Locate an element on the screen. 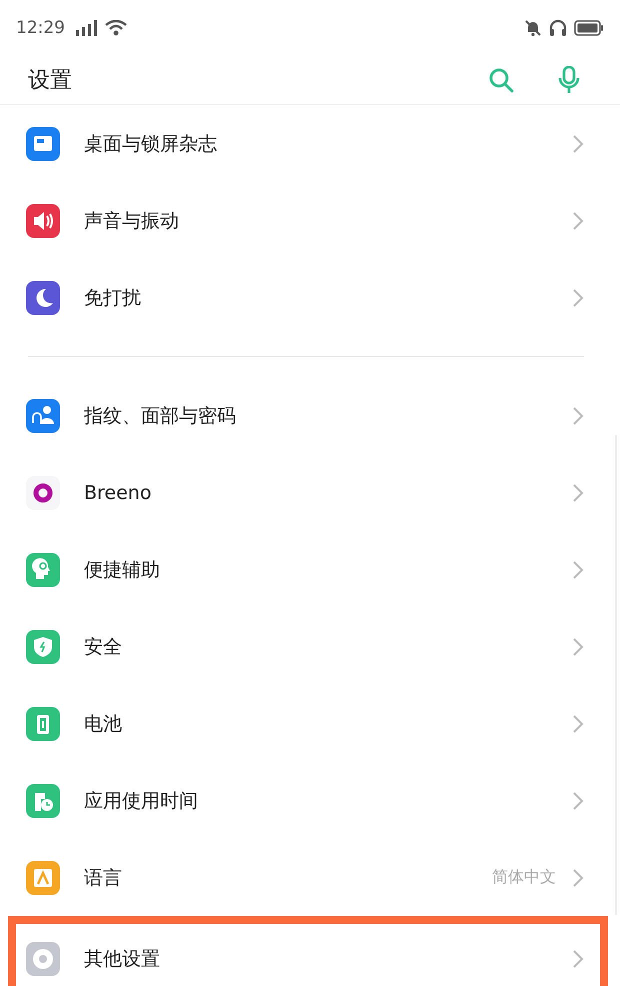 Image resolution: width=620 pixels, height=986 pixels. signal-icon is located at coordinates (87, 28).